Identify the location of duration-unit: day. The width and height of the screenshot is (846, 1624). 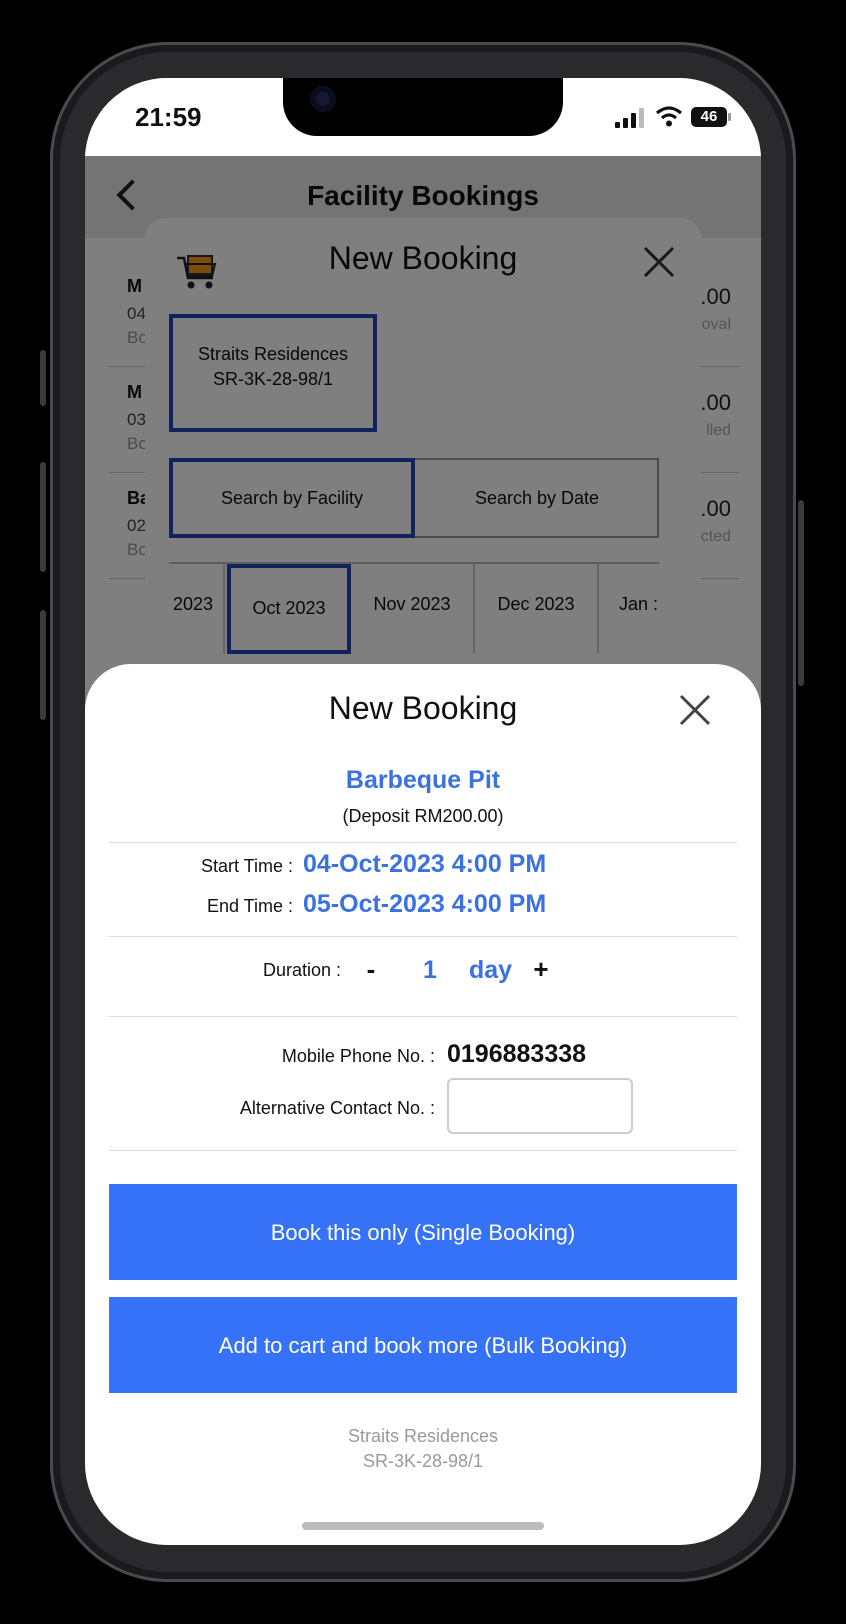
(491, 970).